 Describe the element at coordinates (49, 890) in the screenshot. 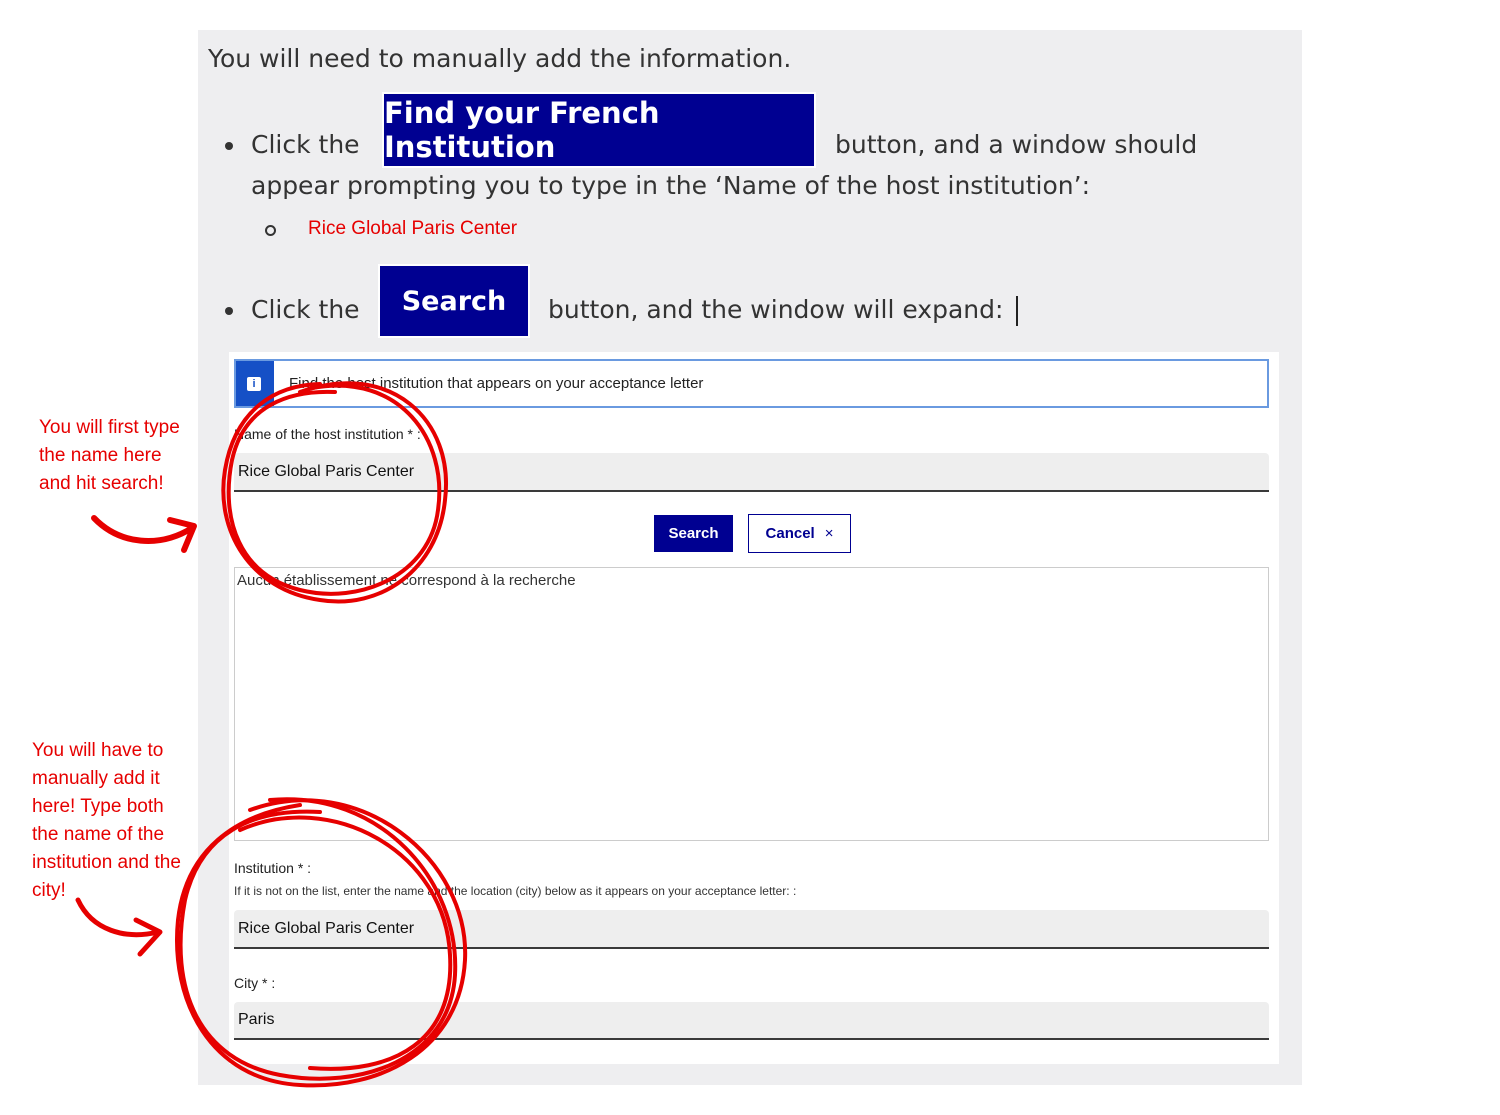

I see `annotation-line: city!` at that location.